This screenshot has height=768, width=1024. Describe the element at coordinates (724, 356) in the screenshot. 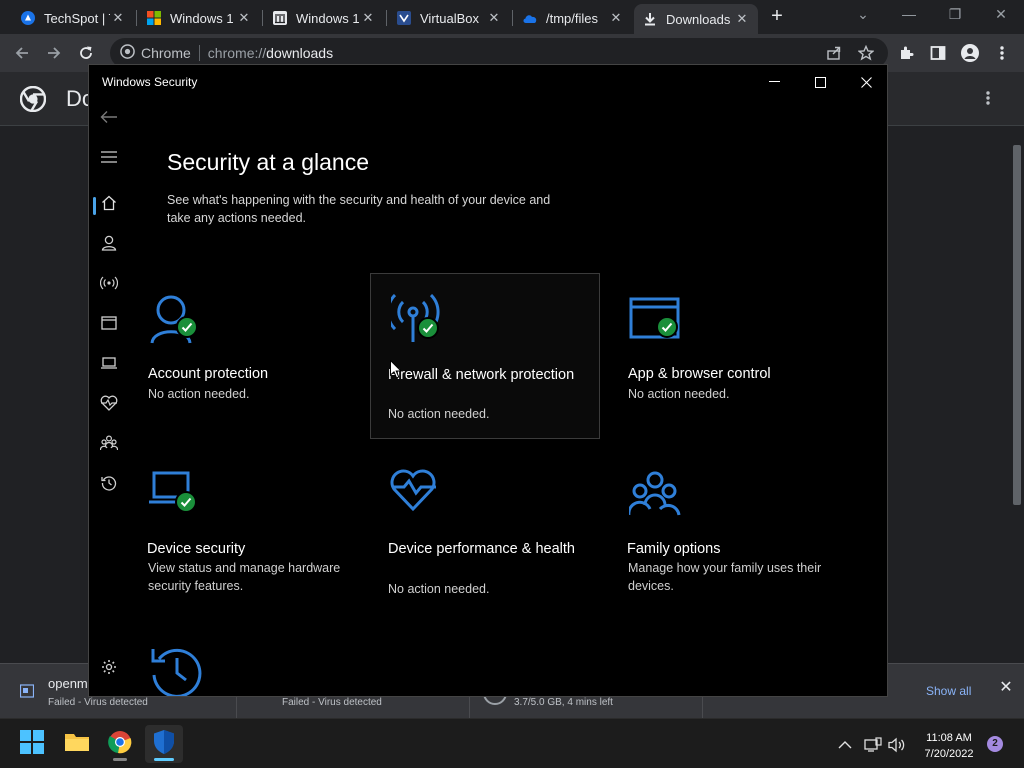

I see `tile-app-browser-control: App & browser control No action needed.` at that location.